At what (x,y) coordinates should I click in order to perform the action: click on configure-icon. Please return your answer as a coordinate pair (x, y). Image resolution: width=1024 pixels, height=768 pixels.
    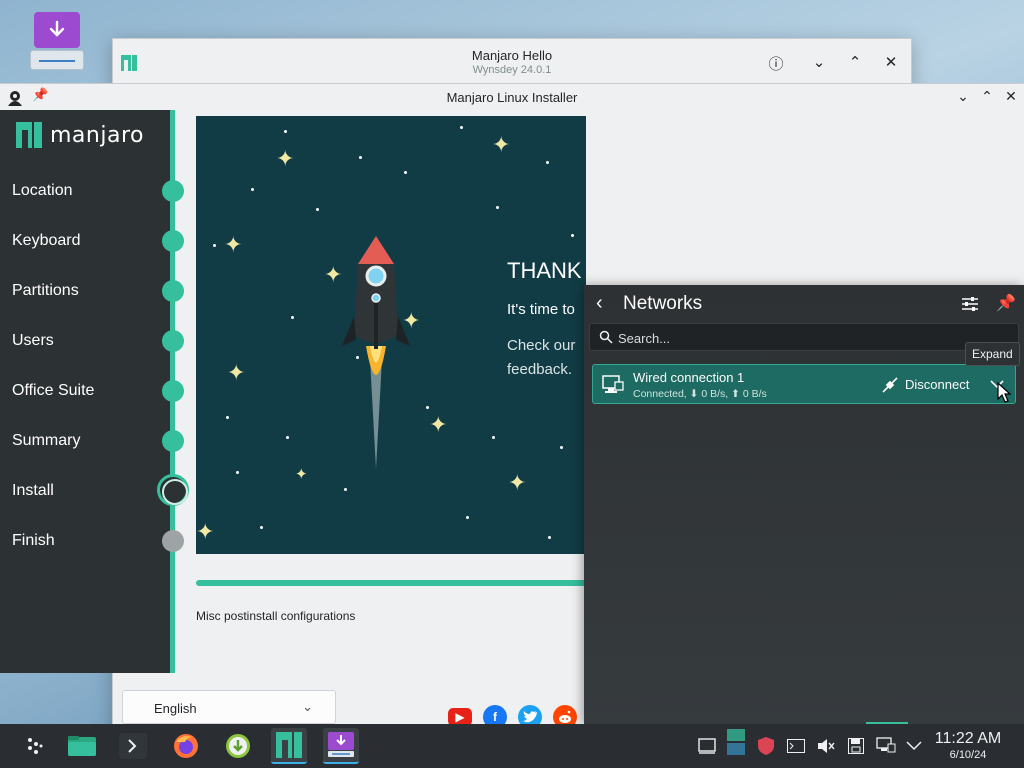
    Looking at the image, I should click on (970, 304).